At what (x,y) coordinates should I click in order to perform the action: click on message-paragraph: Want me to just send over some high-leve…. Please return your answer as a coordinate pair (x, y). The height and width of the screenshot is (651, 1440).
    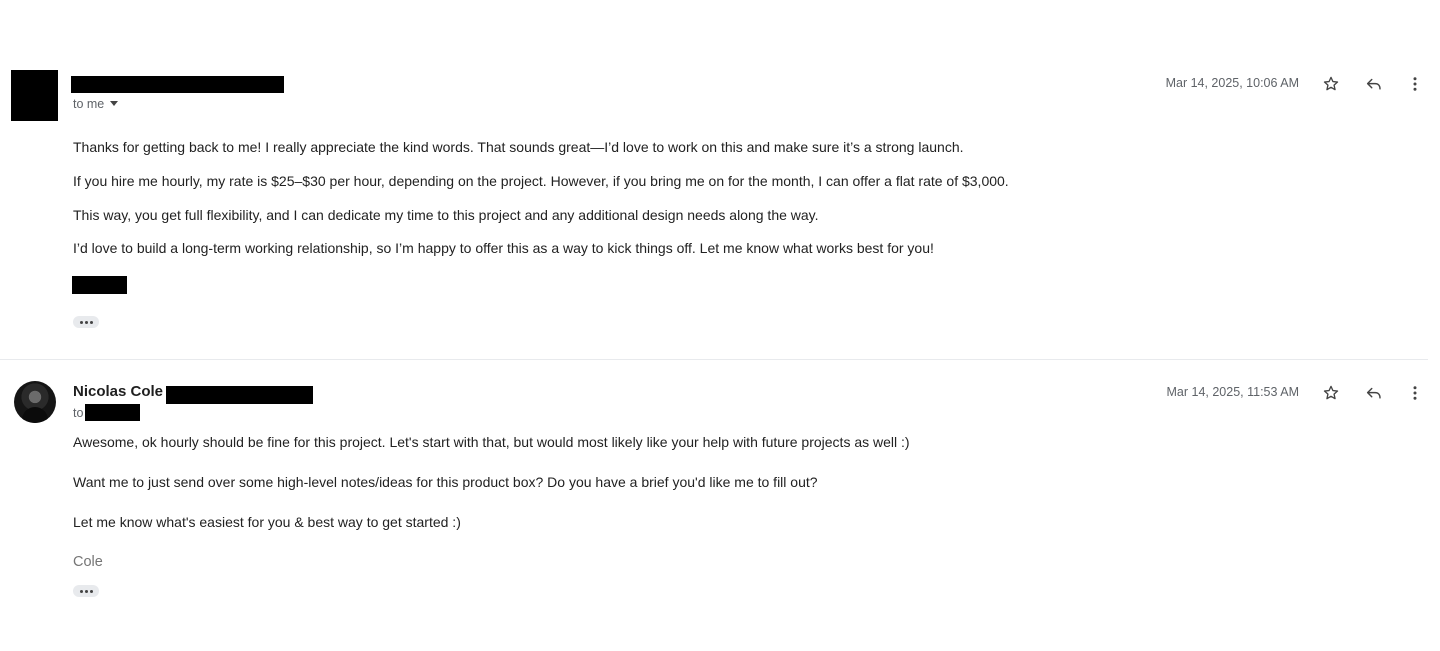
    Looking at the image, I should click on (445, 482).